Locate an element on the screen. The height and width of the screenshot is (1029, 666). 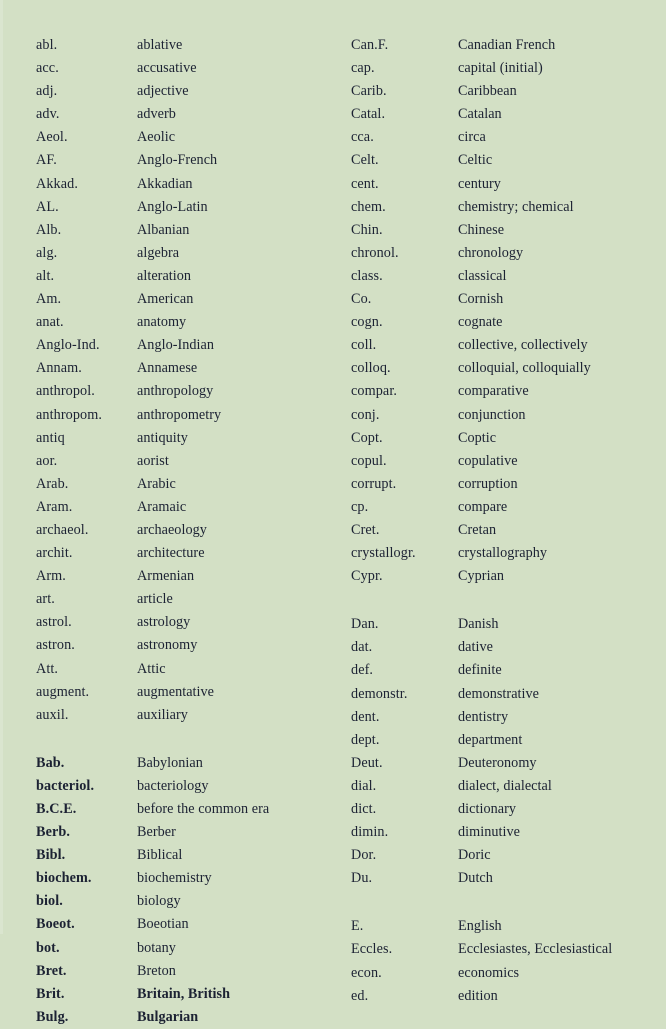
abbrev-definition: ablative is located at coordinates (160, 45).